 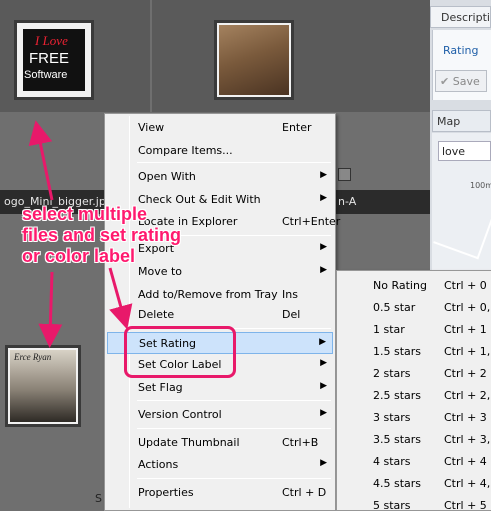 I want to click on rating-option-no-rating: No Rating Ctrl + 0, so click(x=414, y=285).